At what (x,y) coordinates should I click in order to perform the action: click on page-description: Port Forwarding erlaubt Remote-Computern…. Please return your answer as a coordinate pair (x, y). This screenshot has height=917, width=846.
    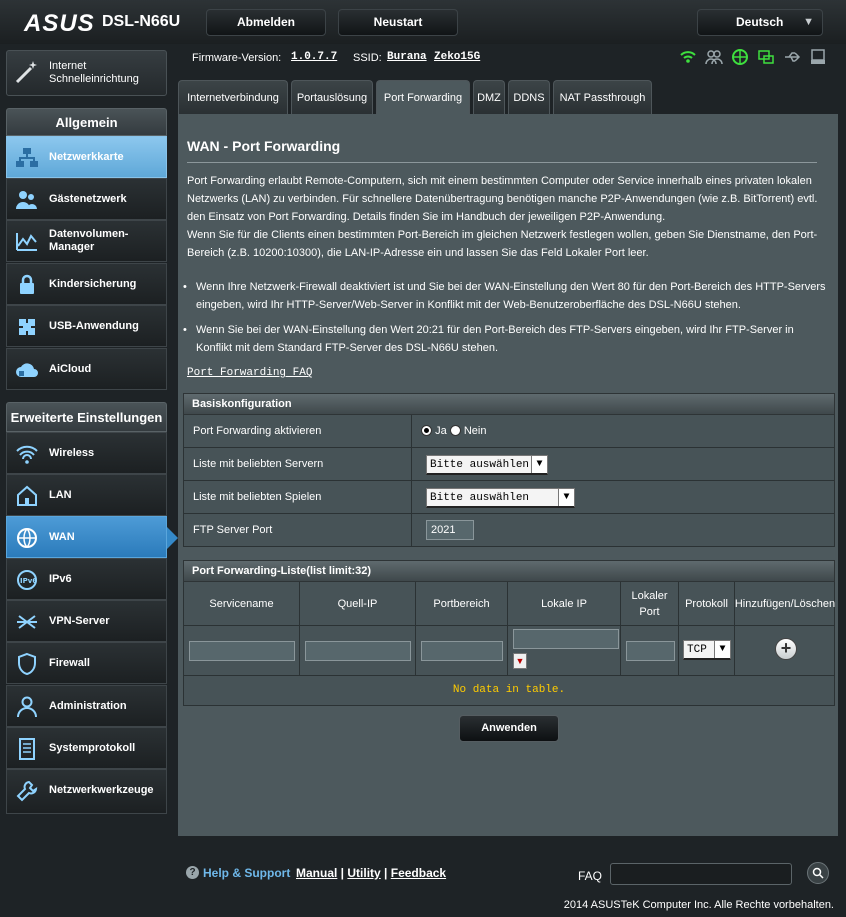
    Looking at the image, I should click on (507, 217).